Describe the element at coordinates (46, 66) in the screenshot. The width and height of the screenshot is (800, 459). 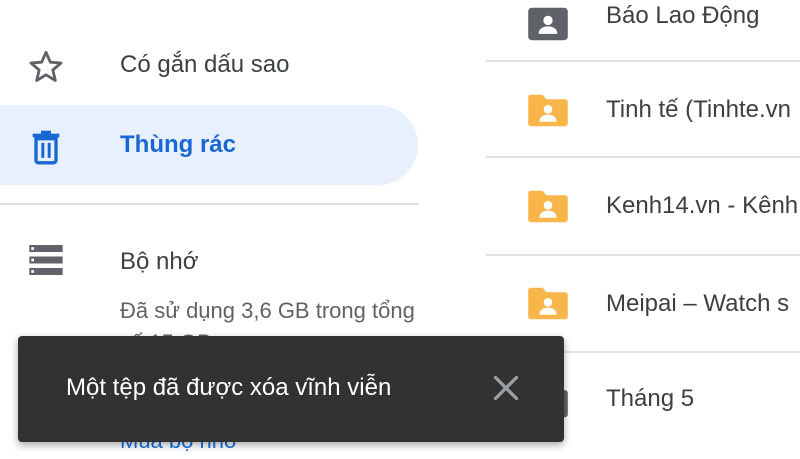
I see `star-icon` at that location.